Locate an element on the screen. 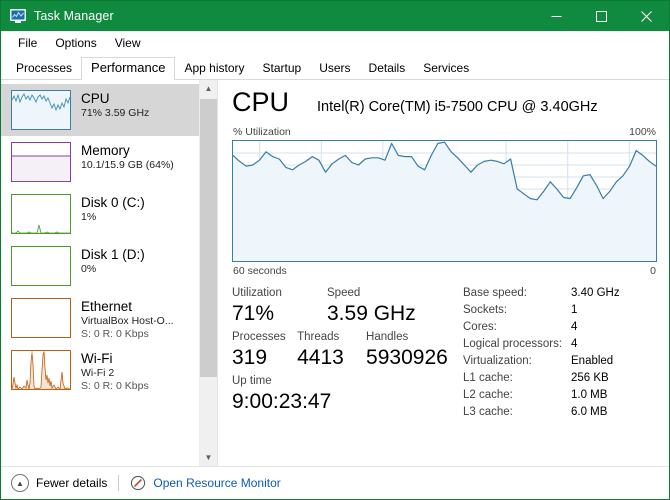  sidebar-item-ethernet-title: Ethernet is located at coordinates (107, 306).